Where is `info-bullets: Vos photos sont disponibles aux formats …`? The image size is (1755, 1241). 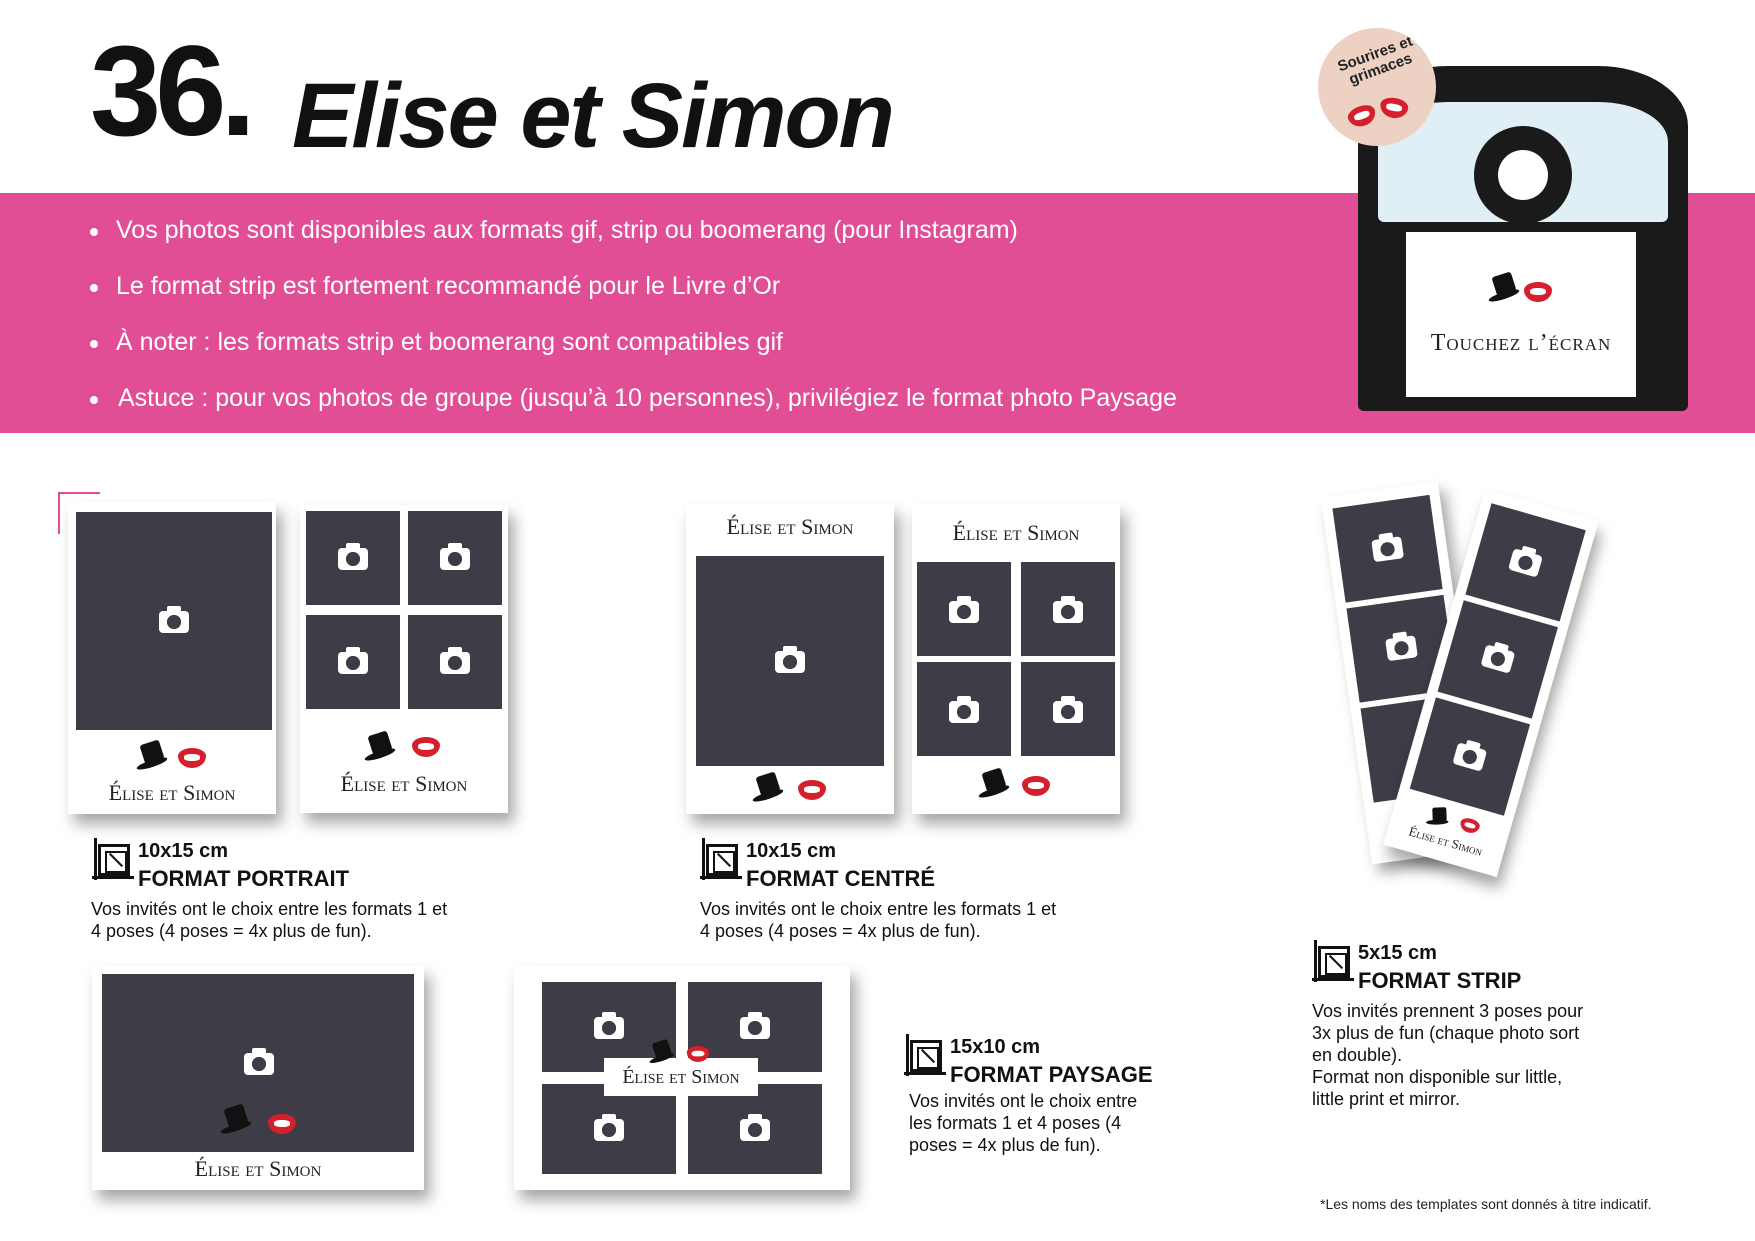 info-bullets: Vos photos sont disponibles aux formats … is located at coordinates (632, 320).